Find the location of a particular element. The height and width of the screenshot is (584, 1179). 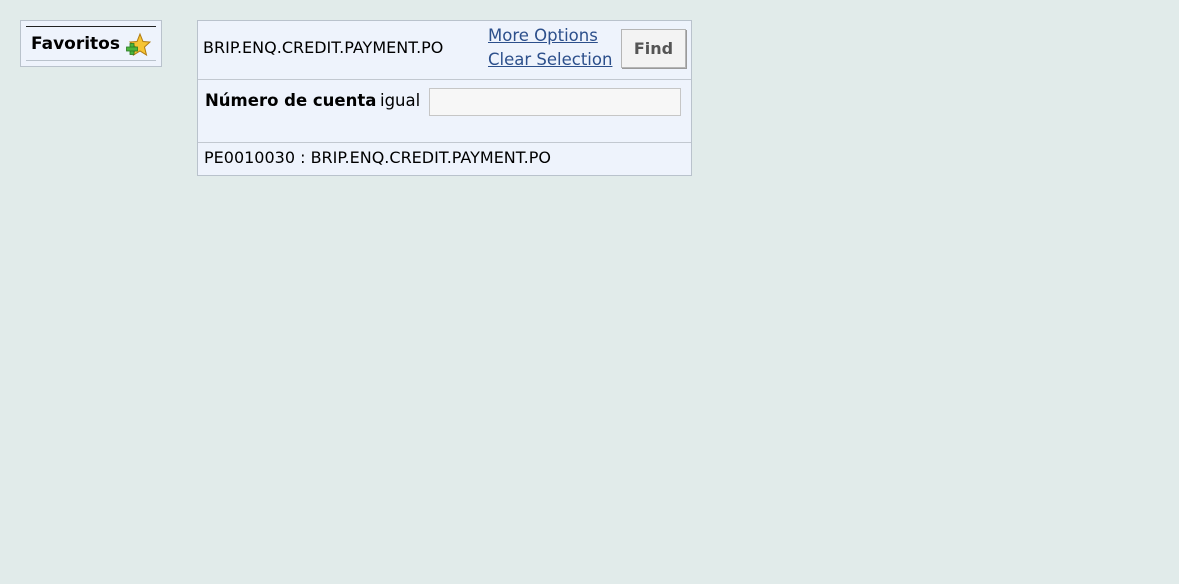

clear-selection-link: Clear Selection is located at coordinates (550, 59).